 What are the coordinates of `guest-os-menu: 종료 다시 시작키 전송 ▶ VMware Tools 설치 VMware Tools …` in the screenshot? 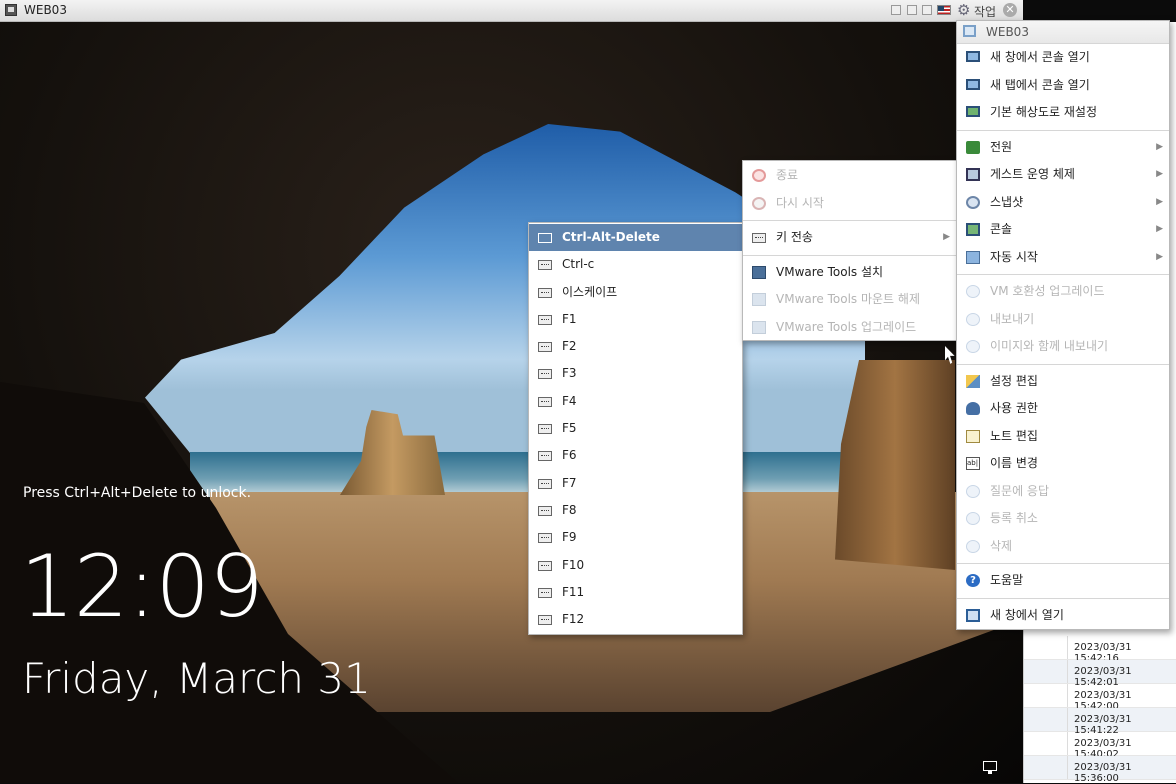 It's located at (849, 250).